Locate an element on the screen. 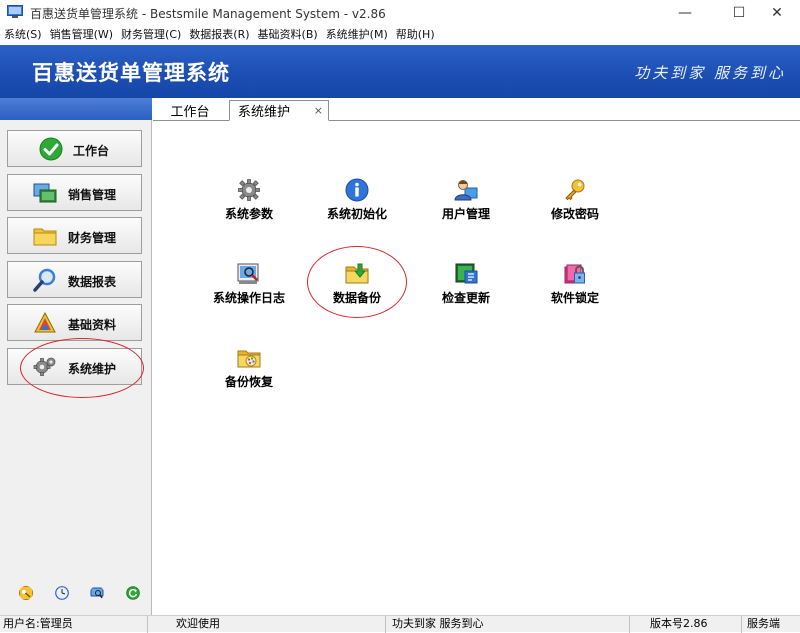 The image size is (800, 633). sidebar-item-basic-data: 基础资料 is located at coordinates (74, 322).